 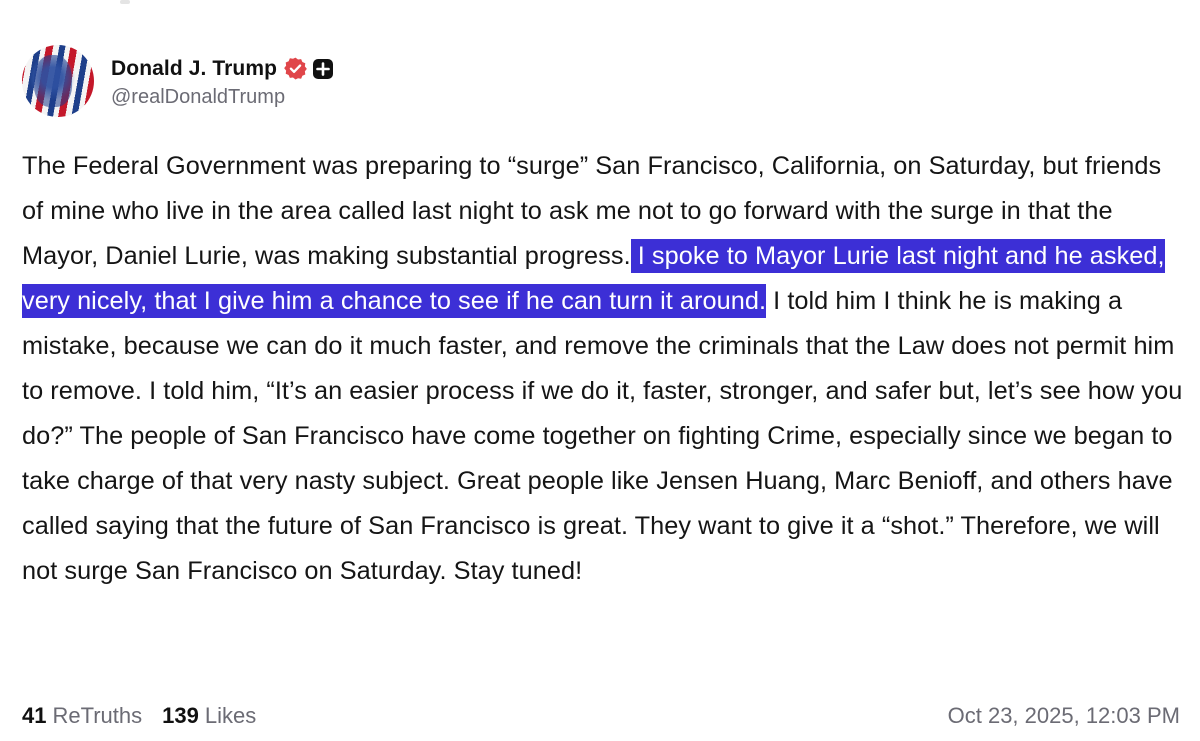 I want to click on post-timestamp: Oct 23, 2025, 12:03 PM, so click(x=1064, y=716).